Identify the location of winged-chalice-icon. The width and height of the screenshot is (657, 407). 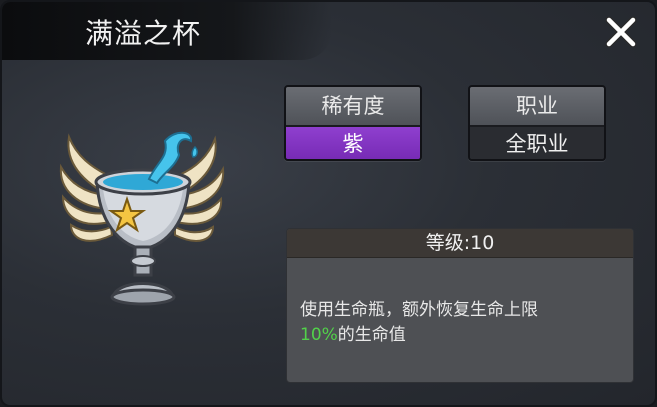
(142, 222).